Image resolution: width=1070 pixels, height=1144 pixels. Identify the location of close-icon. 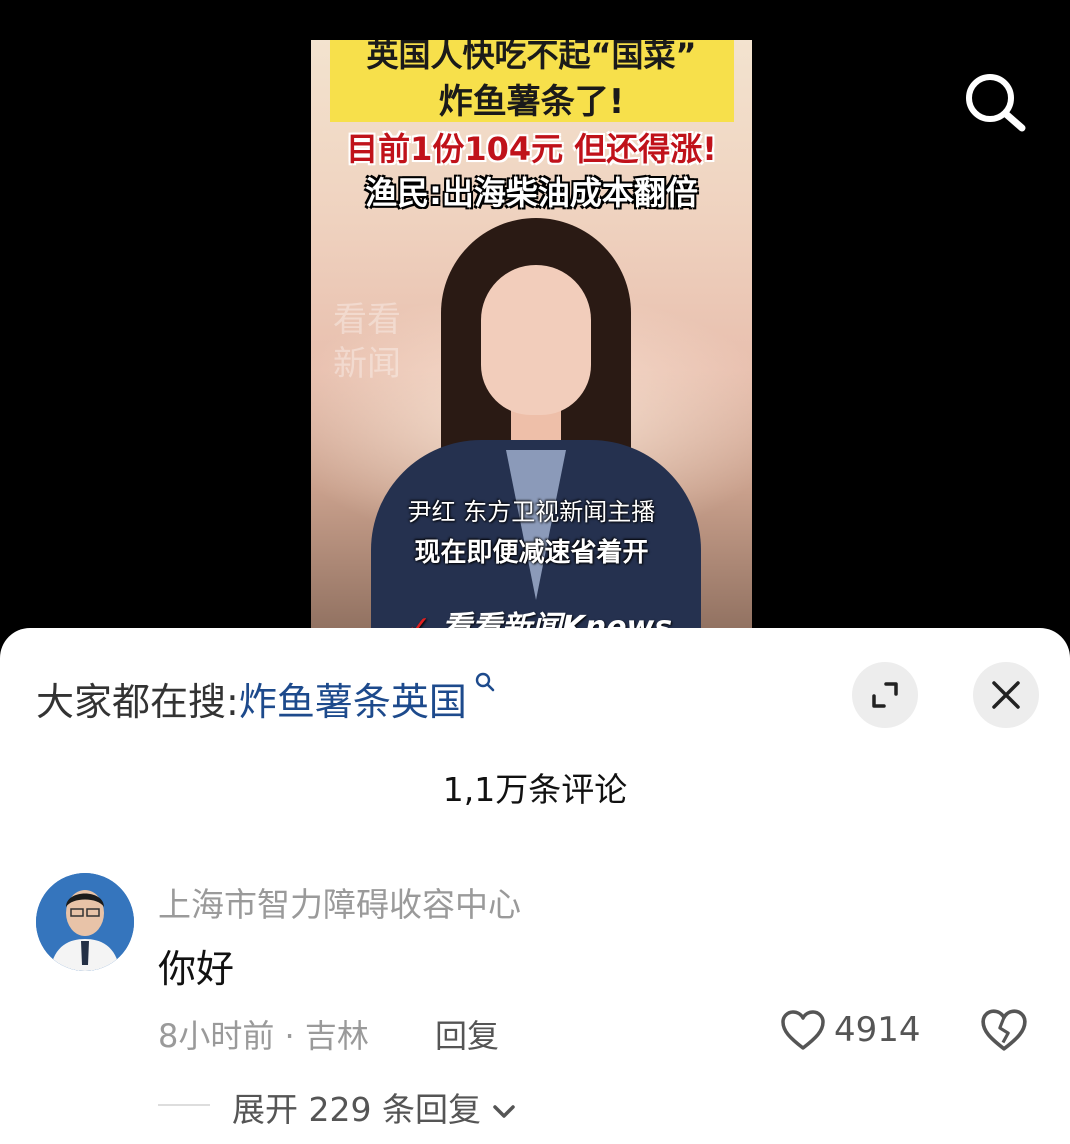
(1006, 695).